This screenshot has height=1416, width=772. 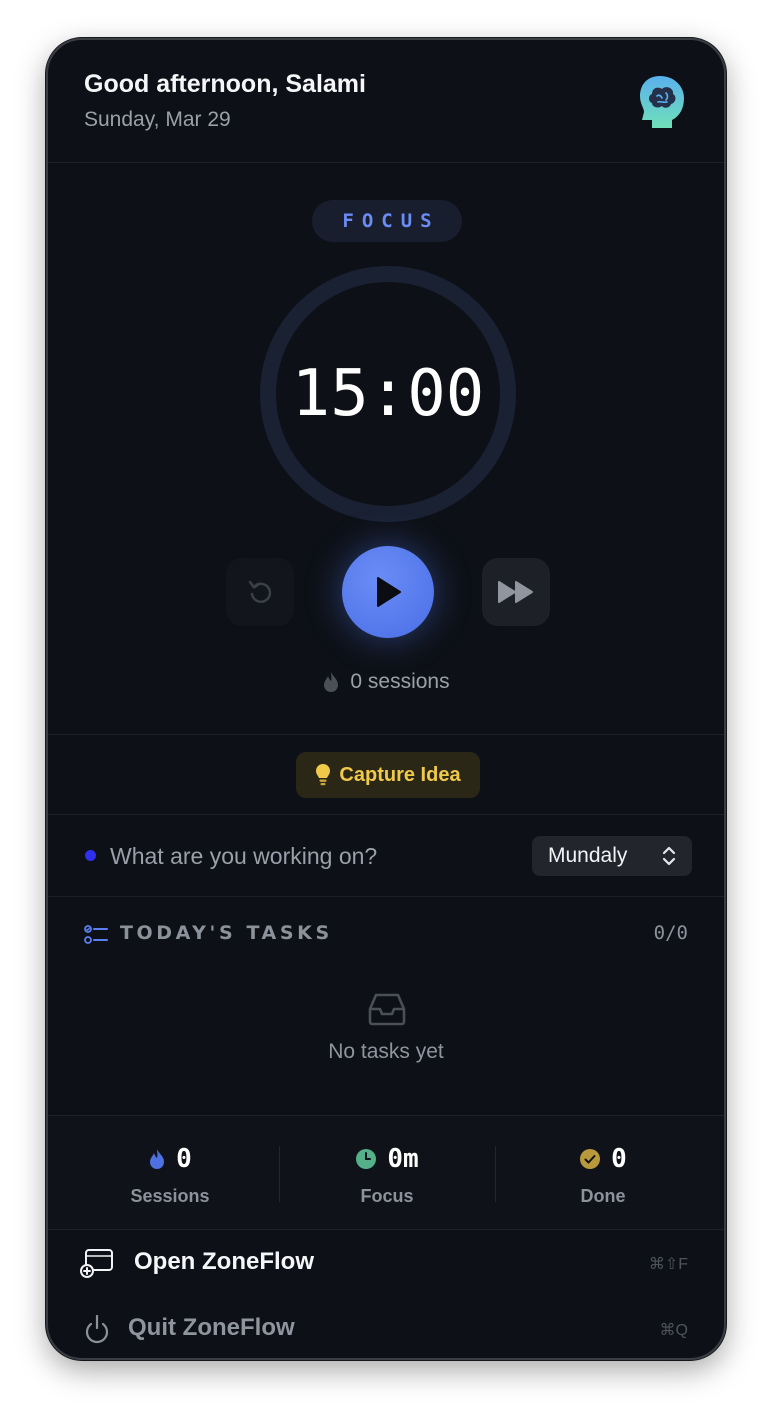 What do you see at coordinates (386, 814) in the screenshot?
I see `capture-divider` at bounding box center [386, 814].